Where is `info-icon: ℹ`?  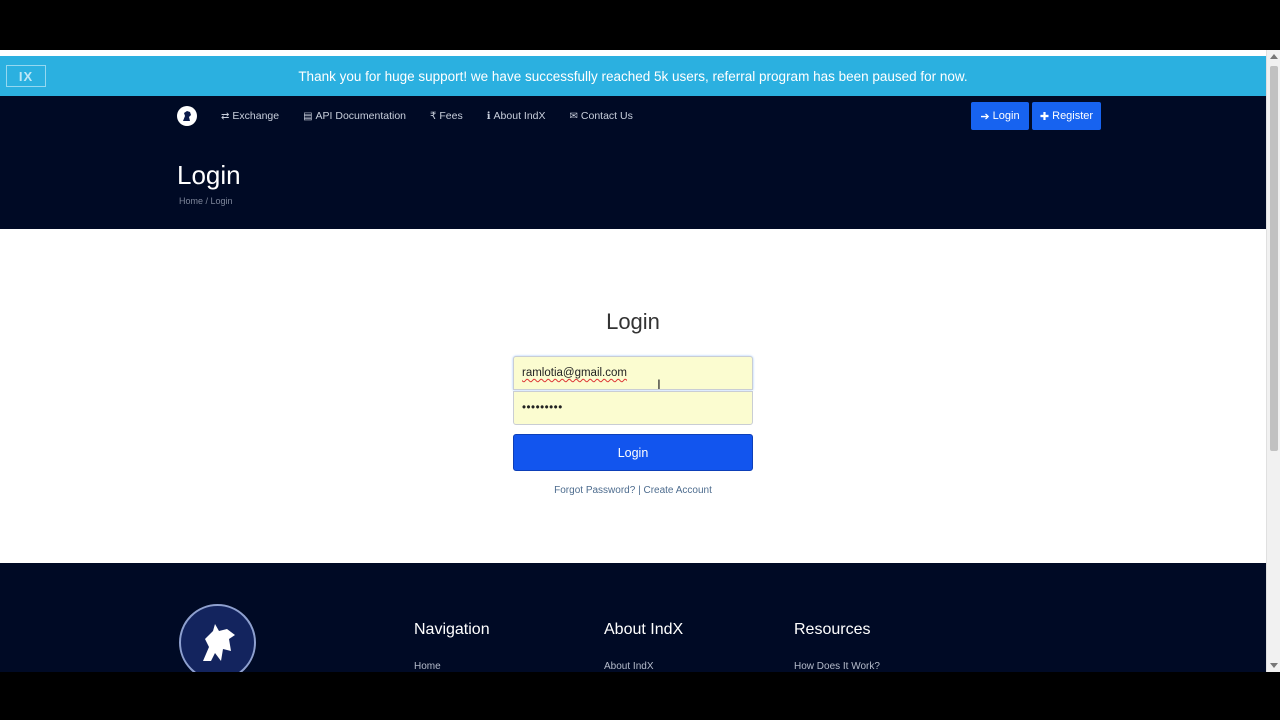 info-icon: ℹ is located at coordinates (488, 116).